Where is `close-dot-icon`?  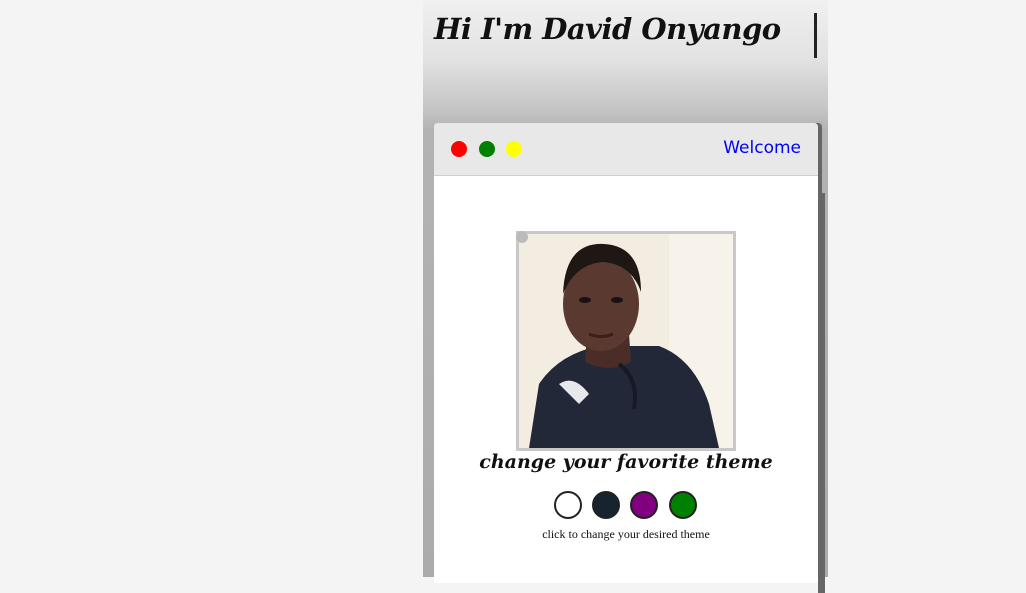 close-dot-icon is located at coordinates (459, 149).